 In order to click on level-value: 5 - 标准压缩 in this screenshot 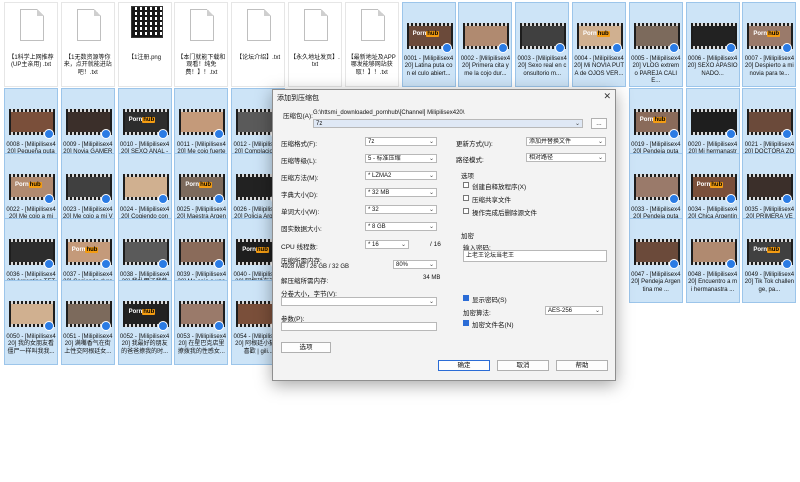, I will do `click(384, 159)`.